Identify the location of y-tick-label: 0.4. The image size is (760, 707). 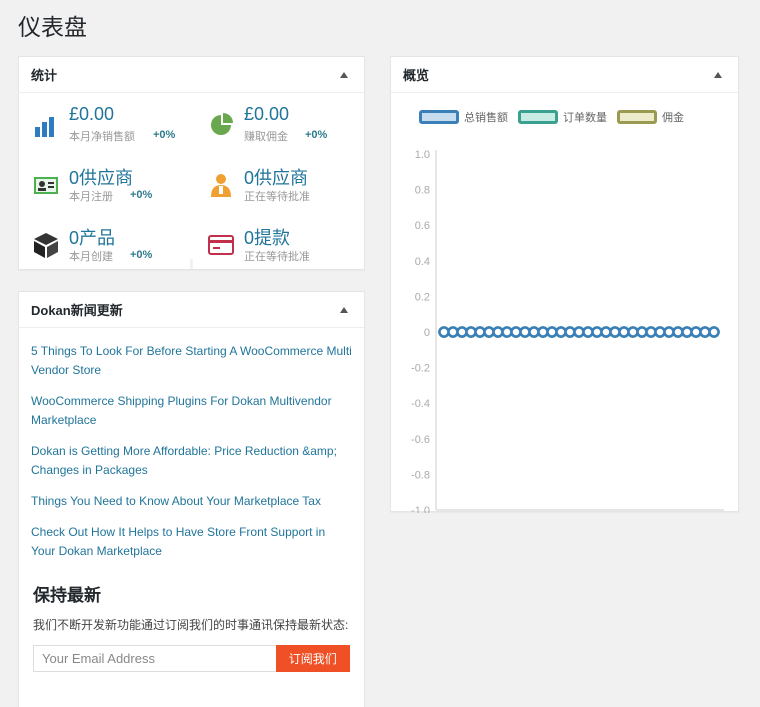
(422, 262).